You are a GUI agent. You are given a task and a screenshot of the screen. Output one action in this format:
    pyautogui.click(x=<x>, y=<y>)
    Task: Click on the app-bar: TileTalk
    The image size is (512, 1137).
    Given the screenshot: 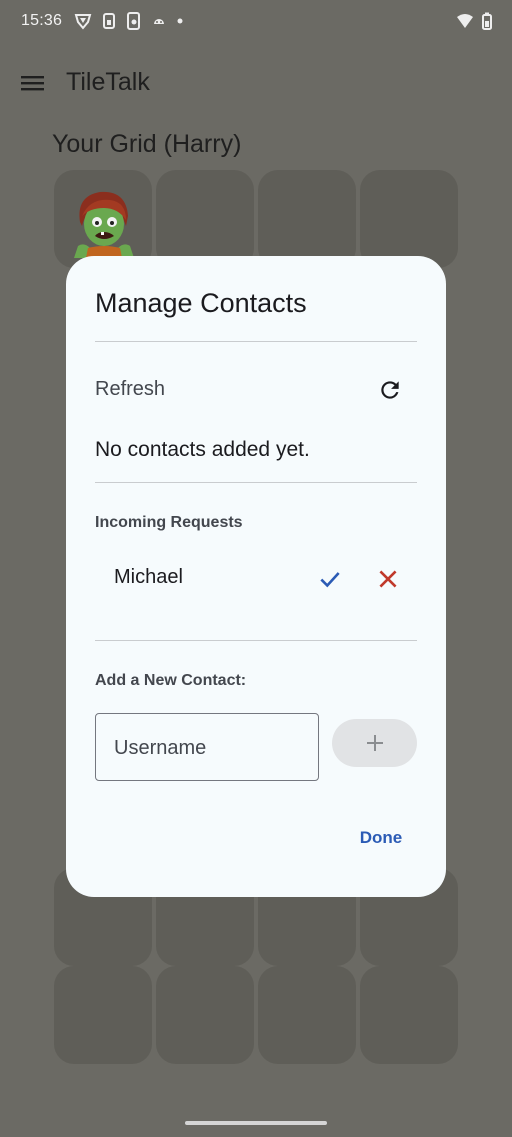 What is the action you would take?
    pyautogui.click(x=256, y=84)
    